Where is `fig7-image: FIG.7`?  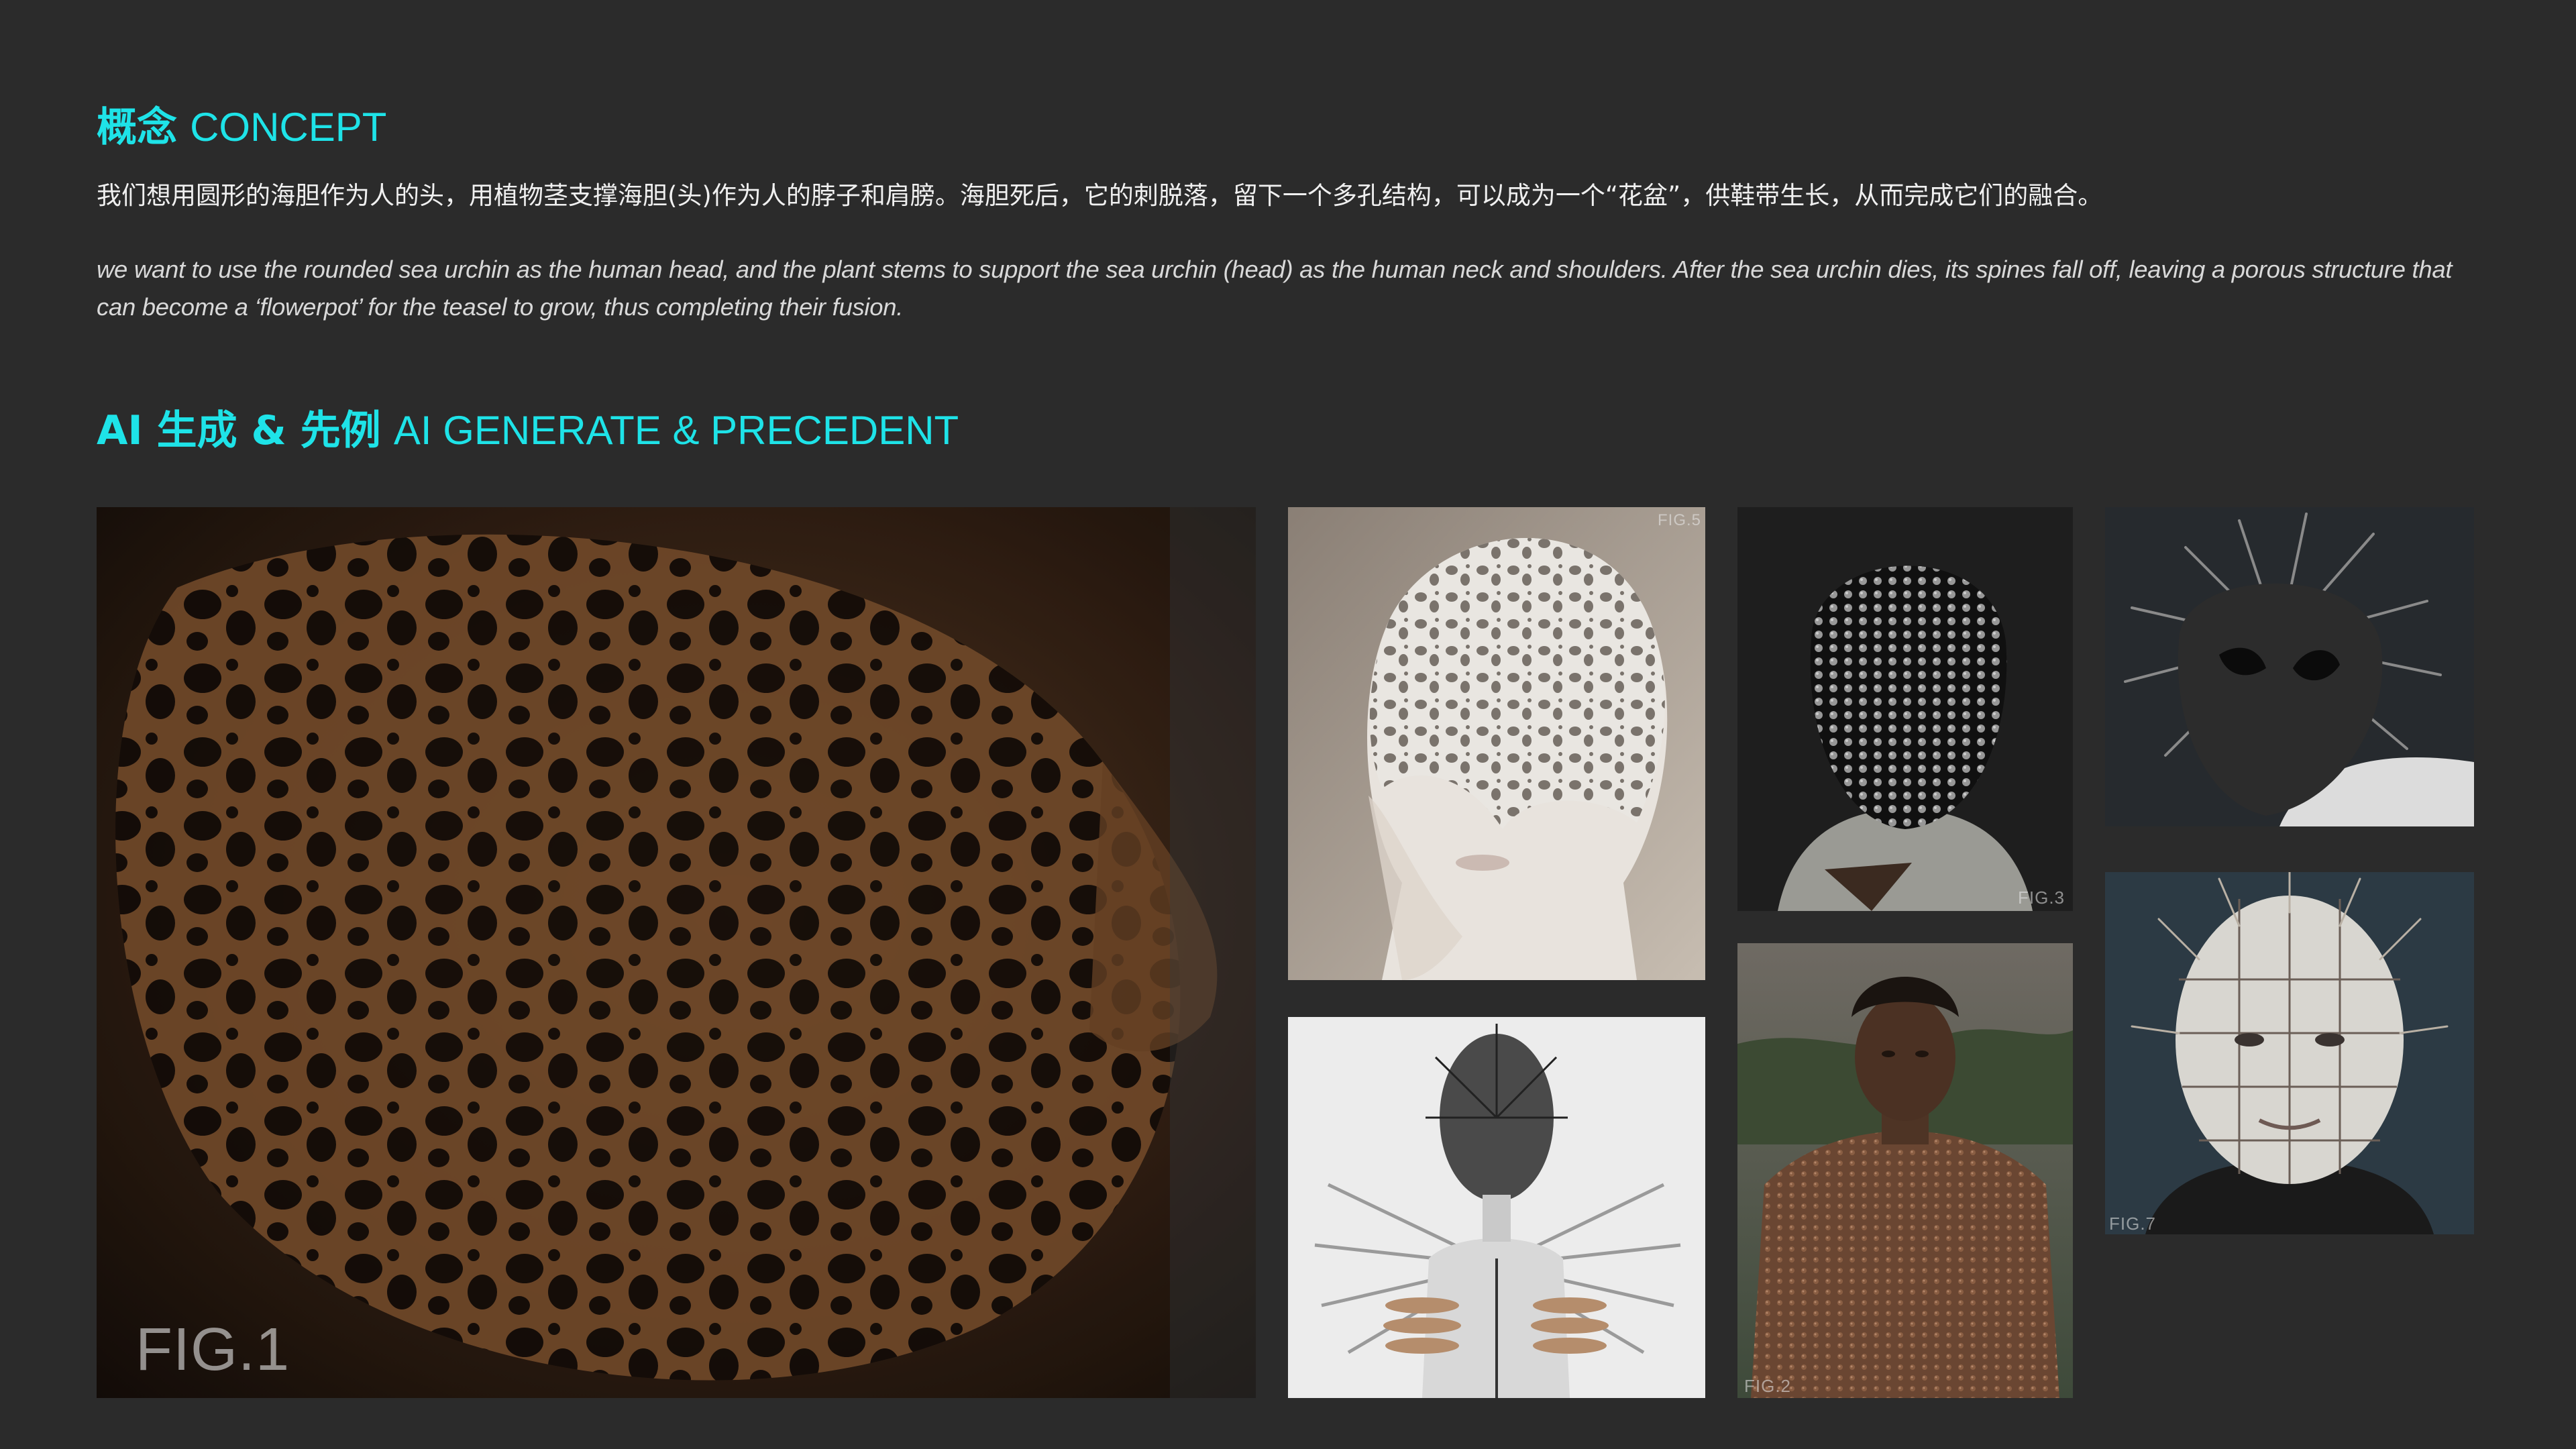
fig7-image: FIG.7 is located at coordinates (2289, 1053).